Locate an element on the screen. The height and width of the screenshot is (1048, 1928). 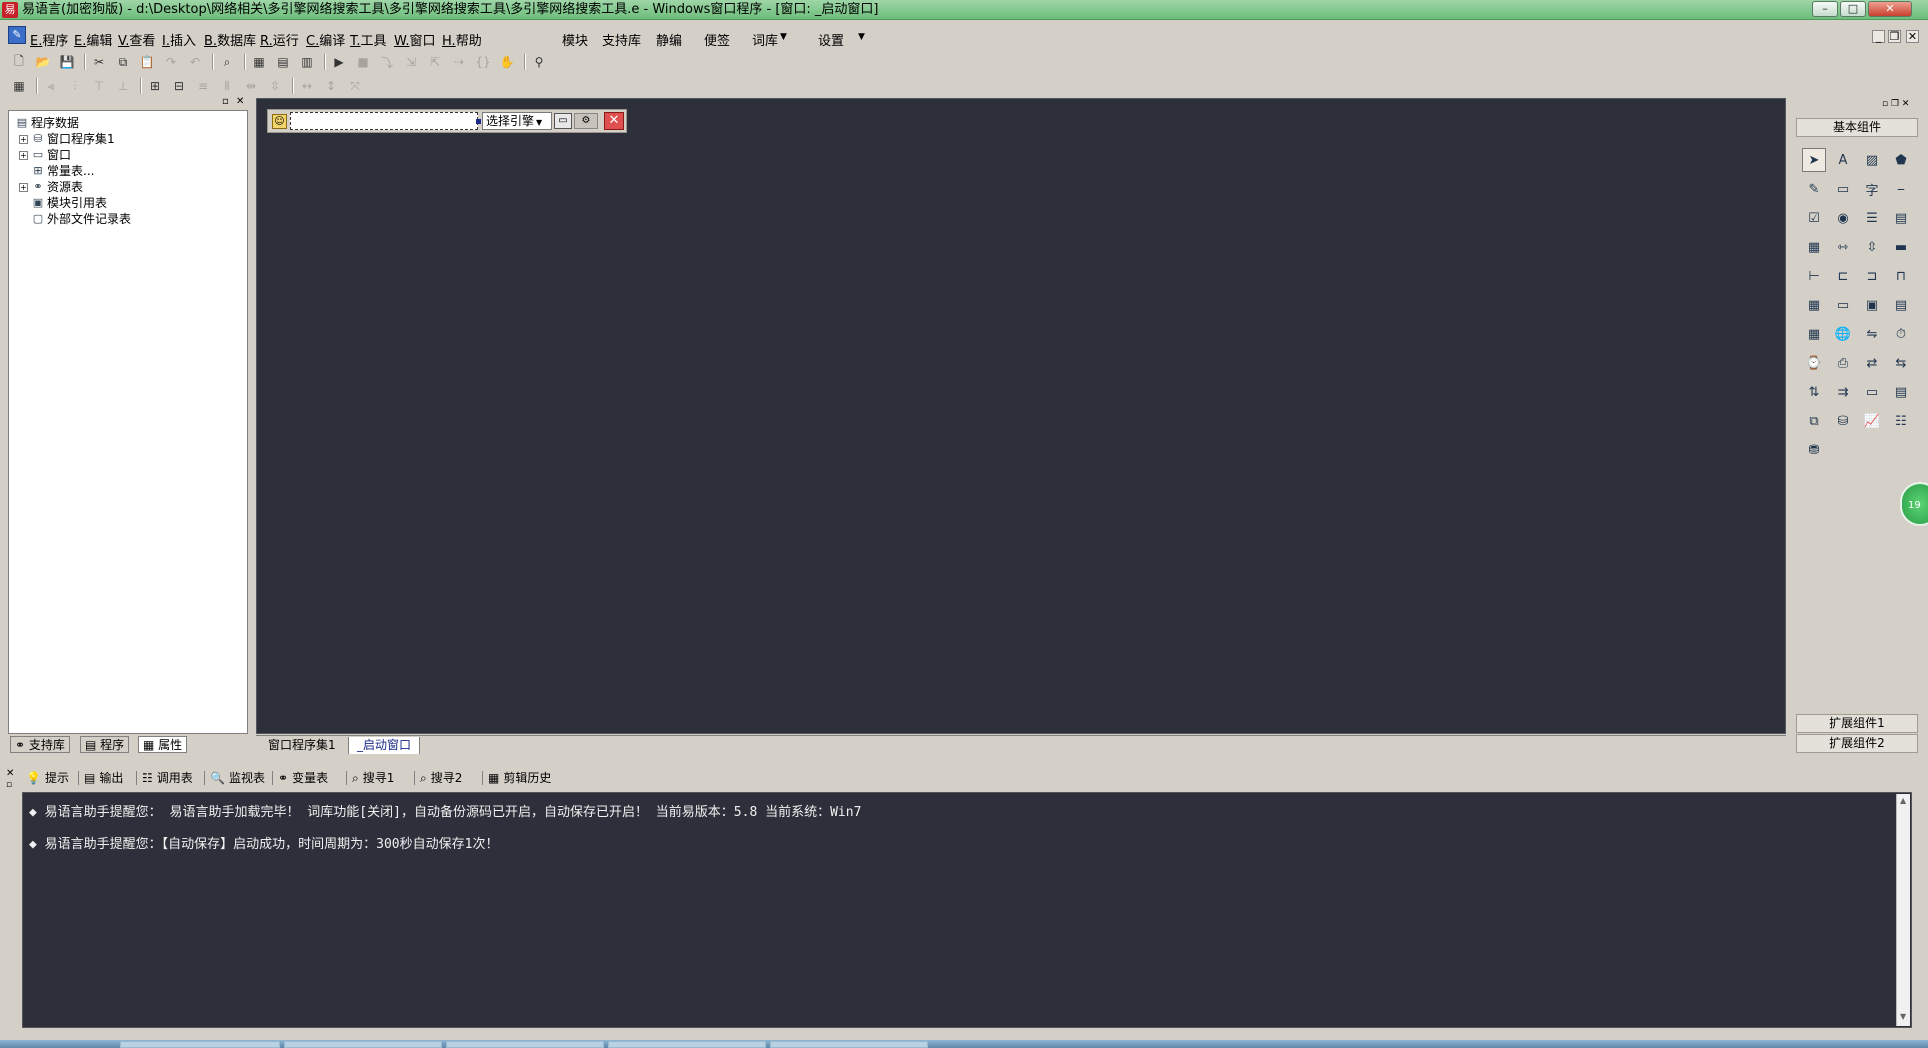
hscroll-icon: ⇿ is located at coordinates (1843, 247).